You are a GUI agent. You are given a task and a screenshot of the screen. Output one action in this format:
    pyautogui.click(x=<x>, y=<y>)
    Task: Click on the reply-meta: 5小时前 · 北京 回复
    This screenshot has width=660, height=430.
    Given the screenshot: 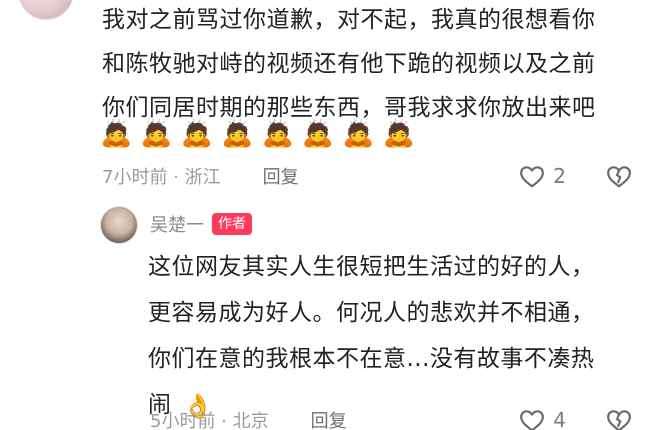 What is the action you would take?
    pyautogui.click(x=248, y=417)
    